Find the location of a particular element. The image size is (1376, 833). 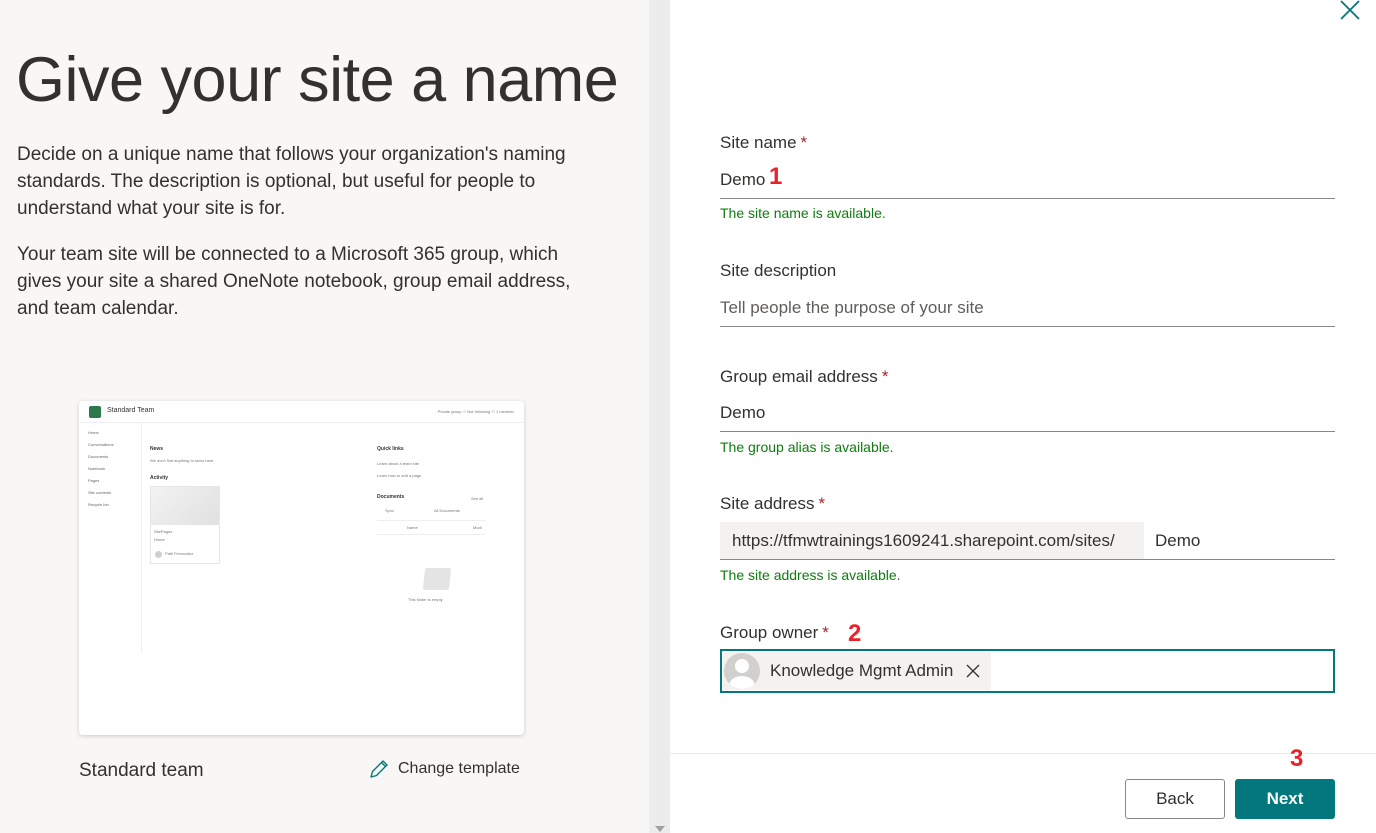

preview-news-empty: We don't find anything to show here. is located at coordinates (182, 460).